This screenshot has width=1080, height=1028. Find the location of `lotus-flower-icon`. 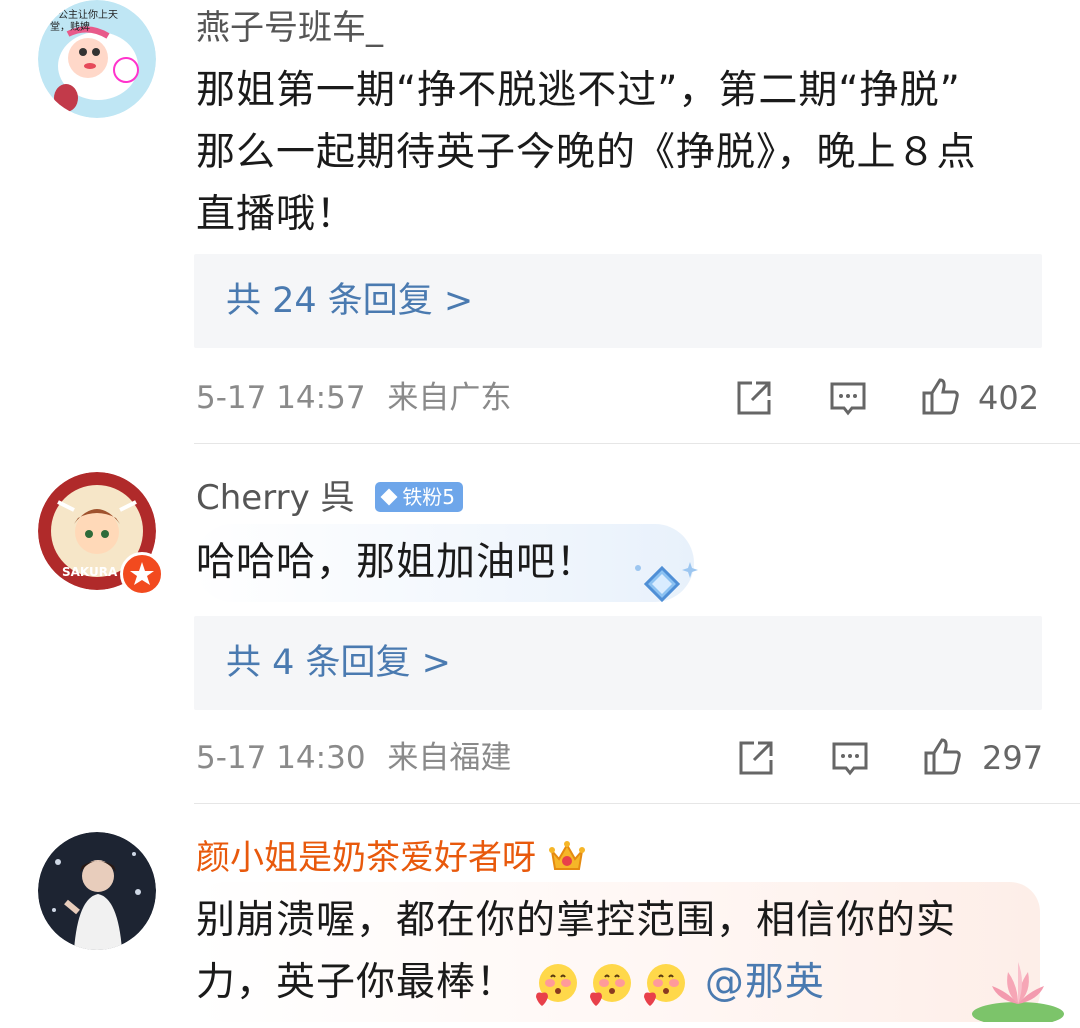

lotus-flower-icon is located at coordinates (1014, 989).